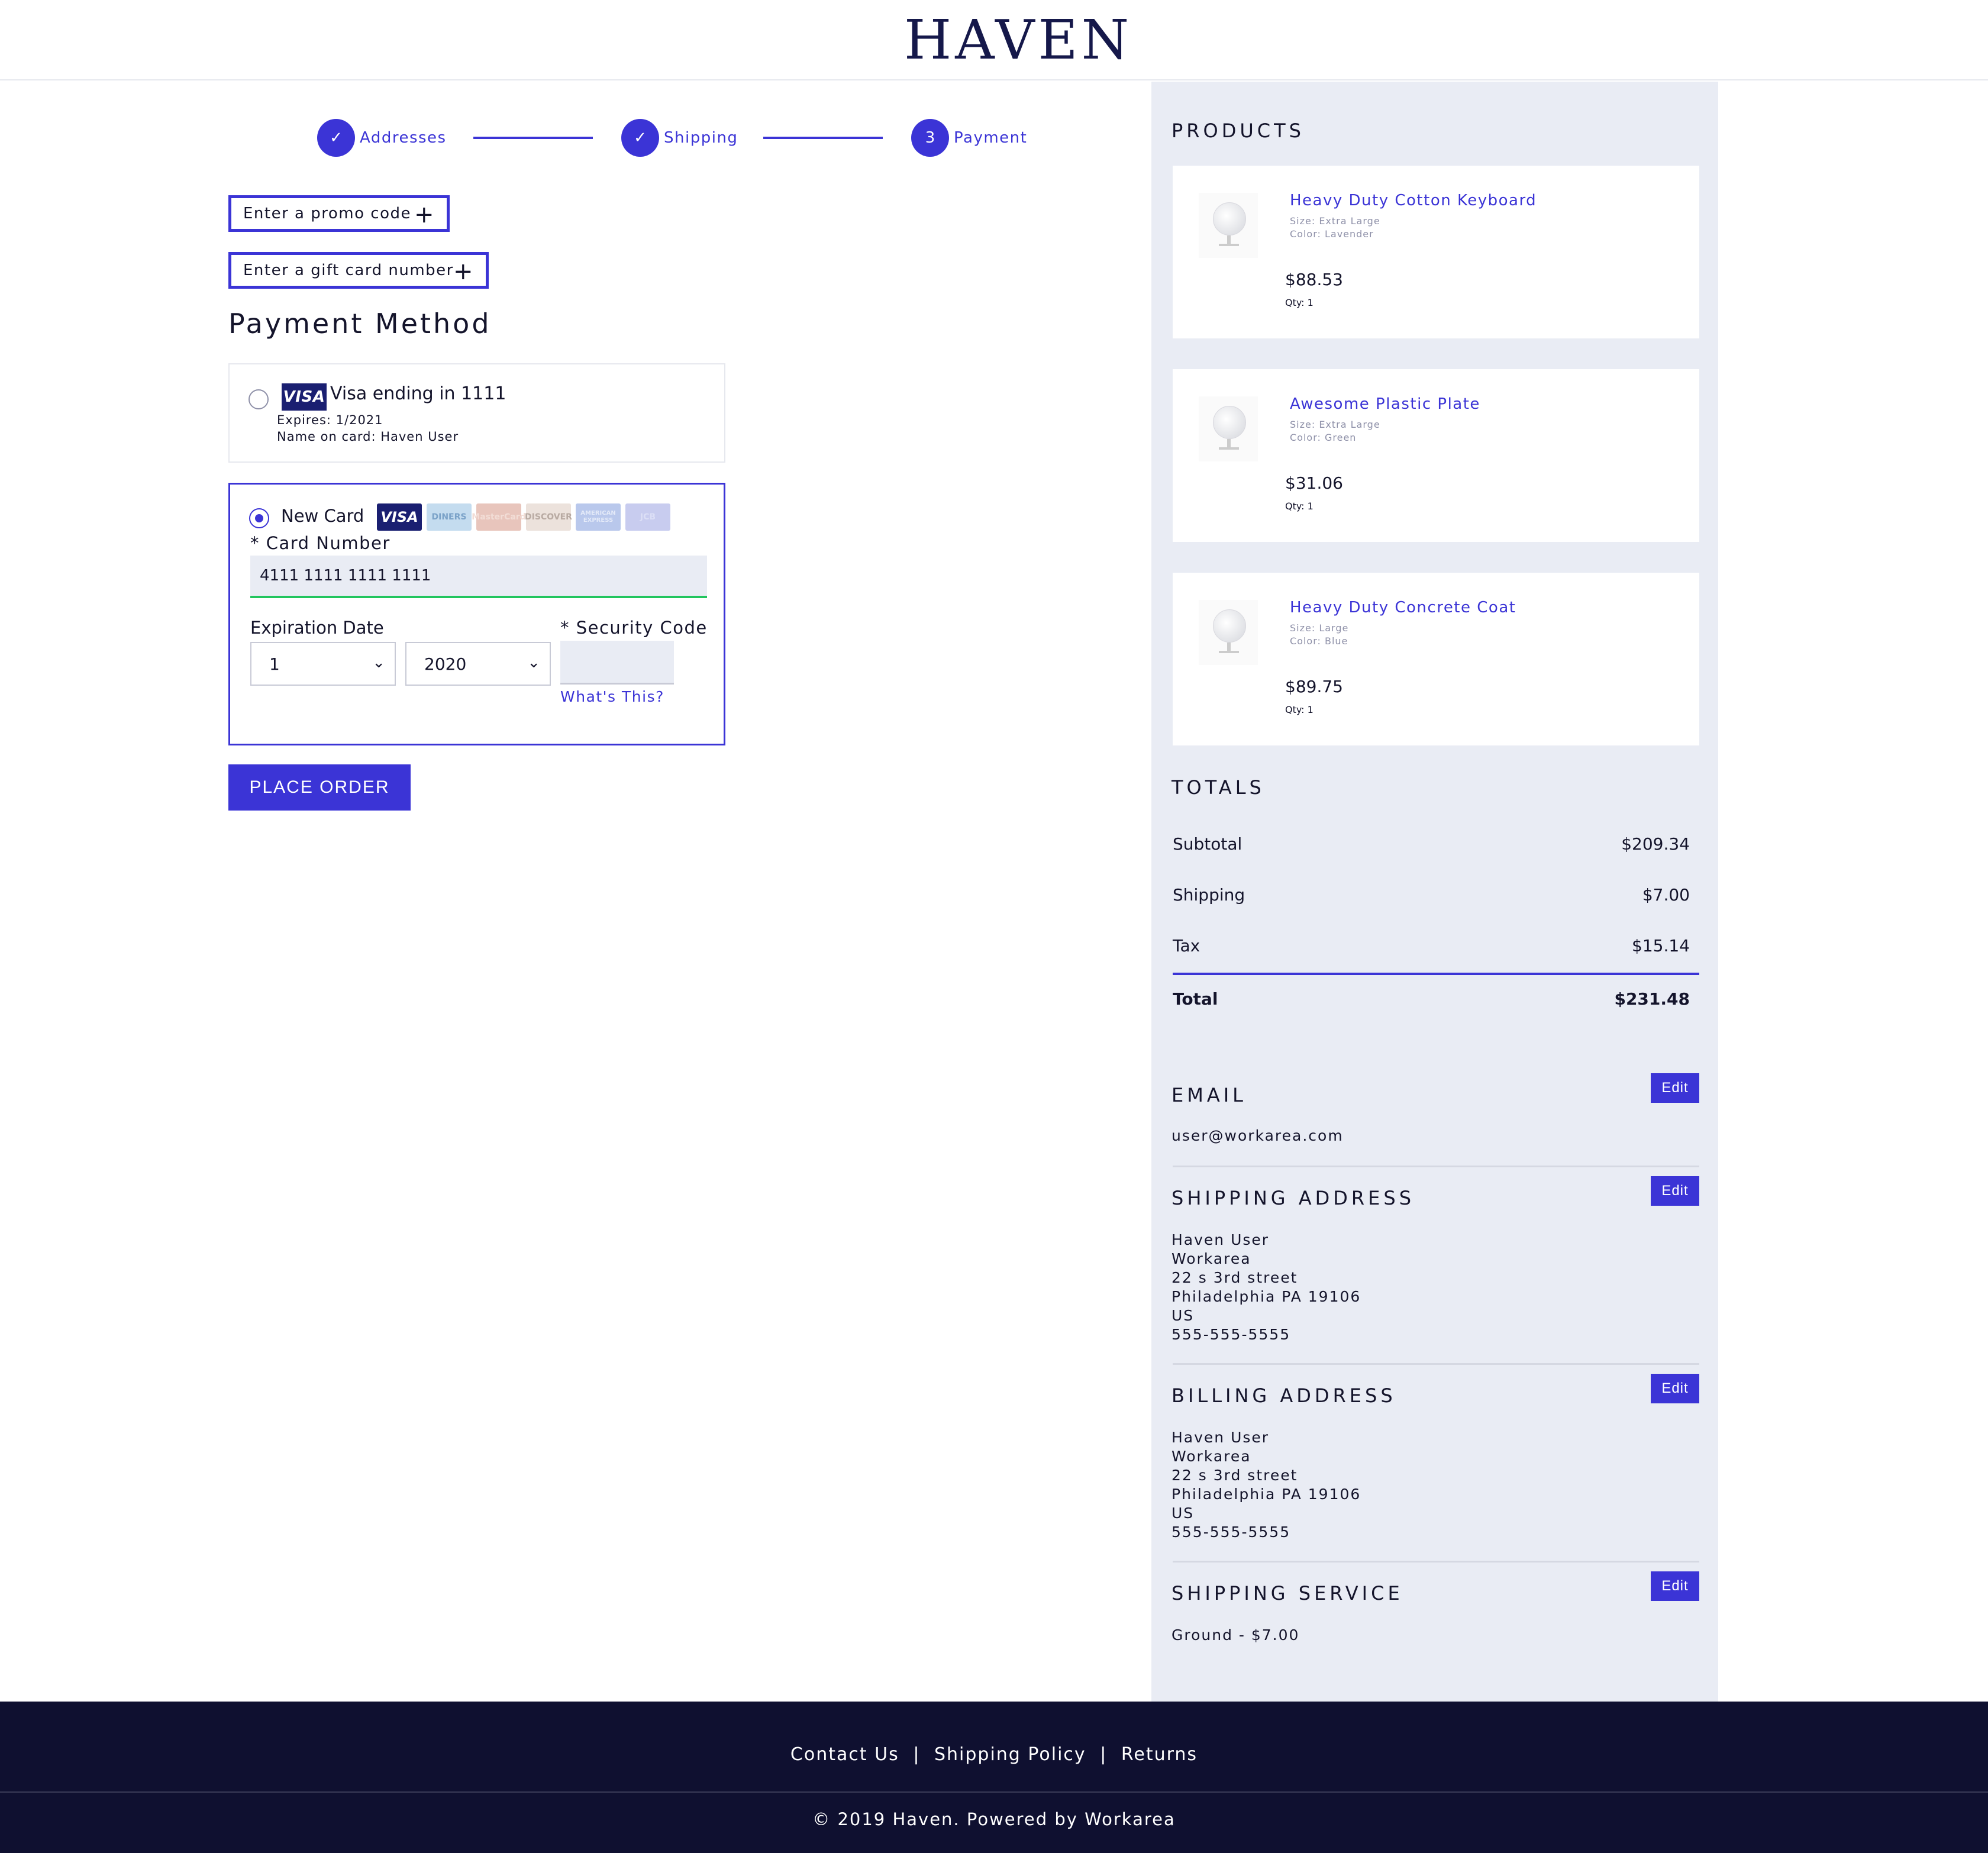 This screenshot has width=1988, height=1853. What do you see at coordinates (1016, 40) in the screenshot?
I see `haven-logo: HAVEN` at bounding box center [1016, 40].